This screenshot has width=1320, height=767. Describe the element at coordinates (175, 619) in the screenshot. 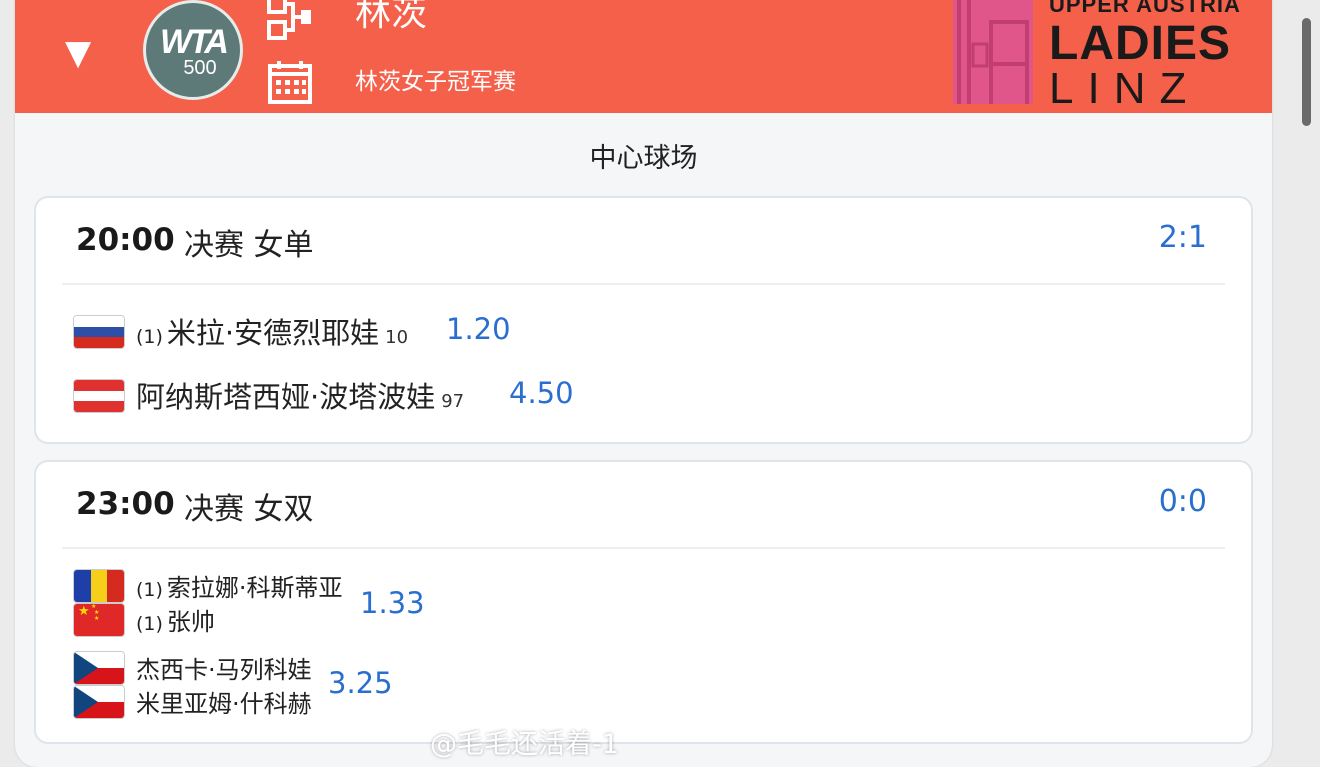

I see `player-name: (1) 张帅` at that location.